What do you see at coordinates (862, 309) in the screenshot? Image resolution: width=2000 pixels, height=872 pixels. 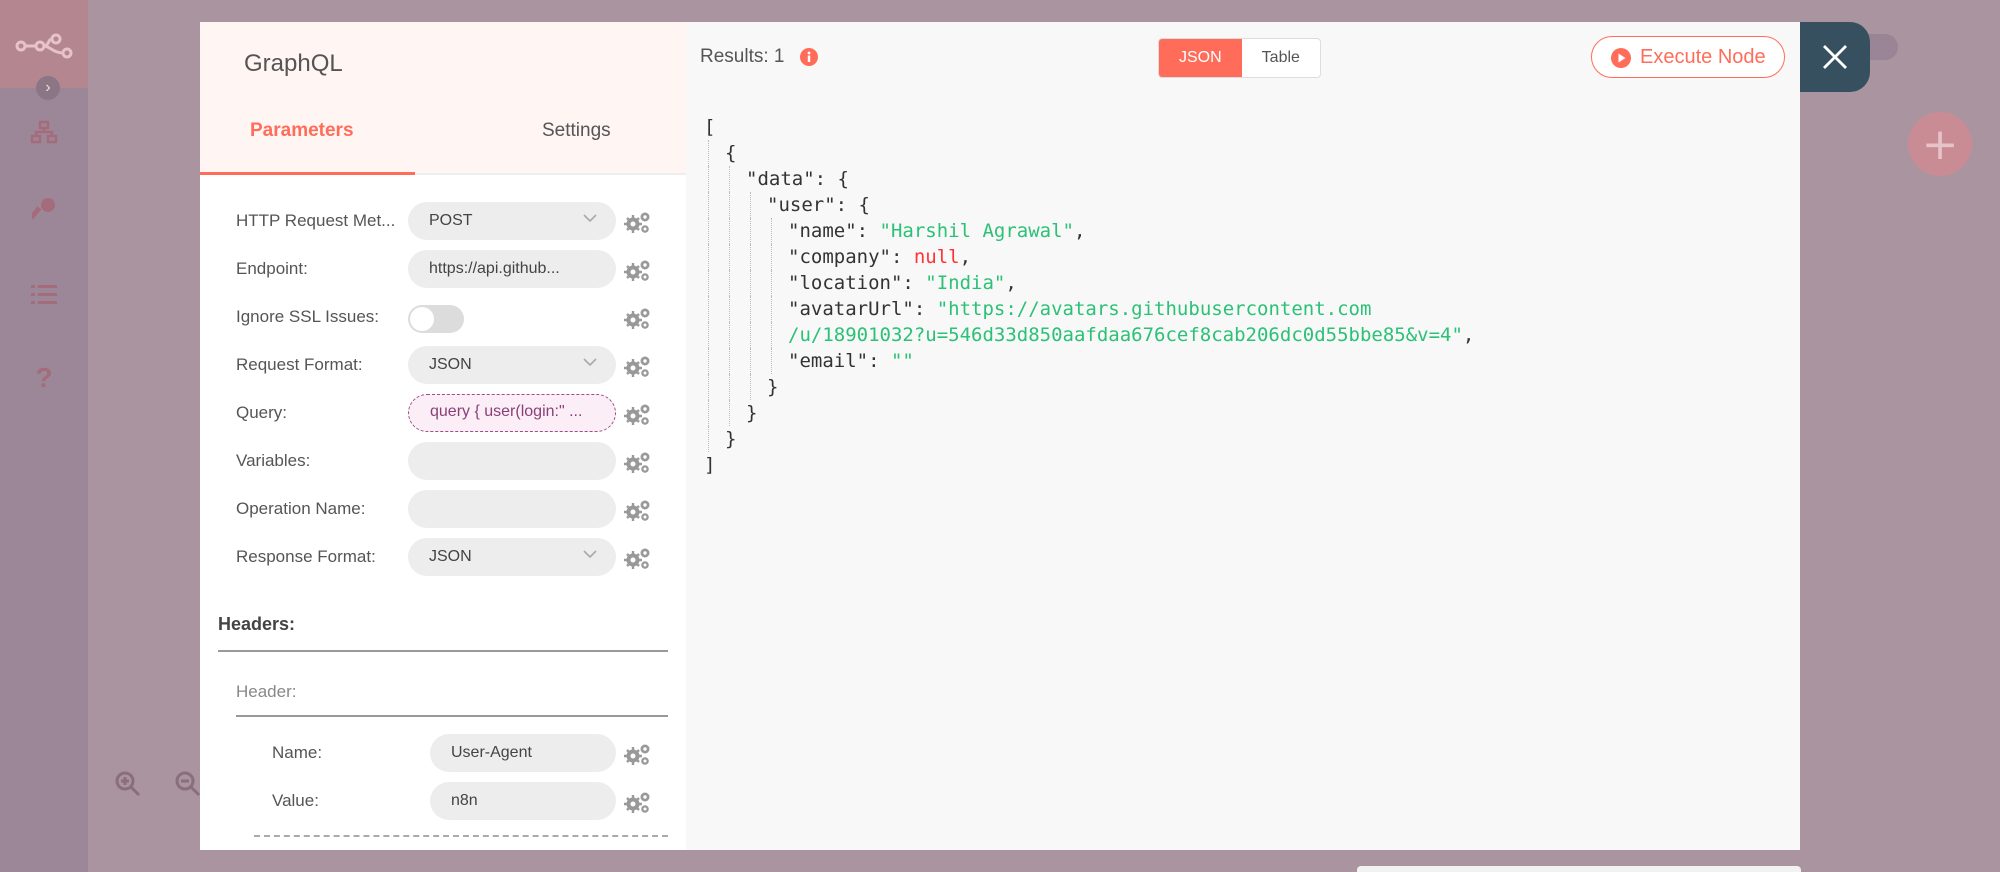 I see `json-token: "avatarUrl":` at bounding box center [862, 309].